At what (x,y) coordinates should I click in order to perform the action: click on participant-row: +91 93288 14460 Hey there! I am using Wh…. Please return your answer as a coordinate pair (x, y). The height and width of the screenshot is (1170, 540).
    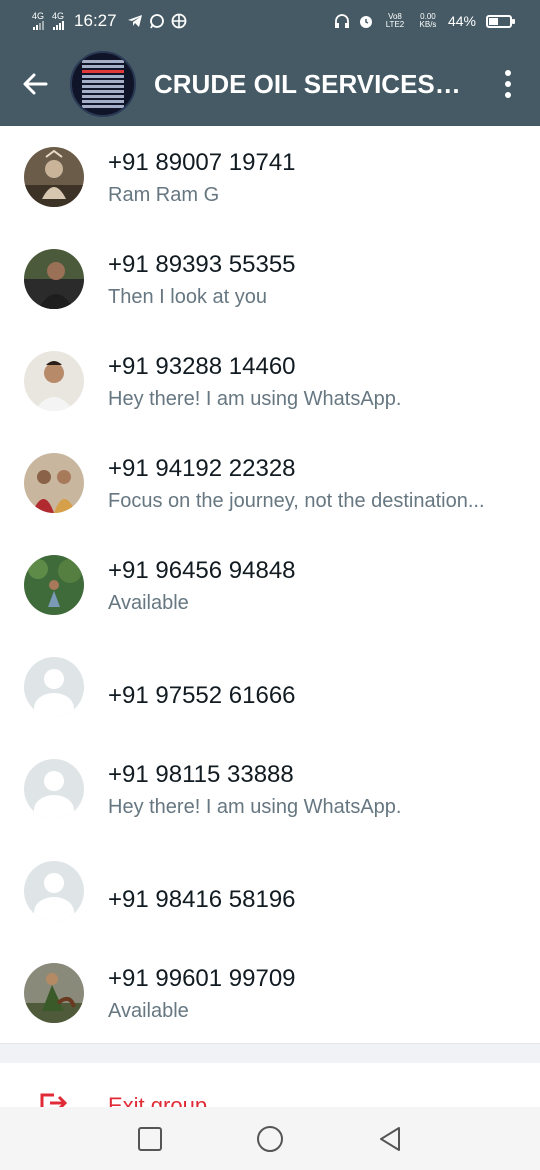
    Looking at the image, I should click on (270, 381).